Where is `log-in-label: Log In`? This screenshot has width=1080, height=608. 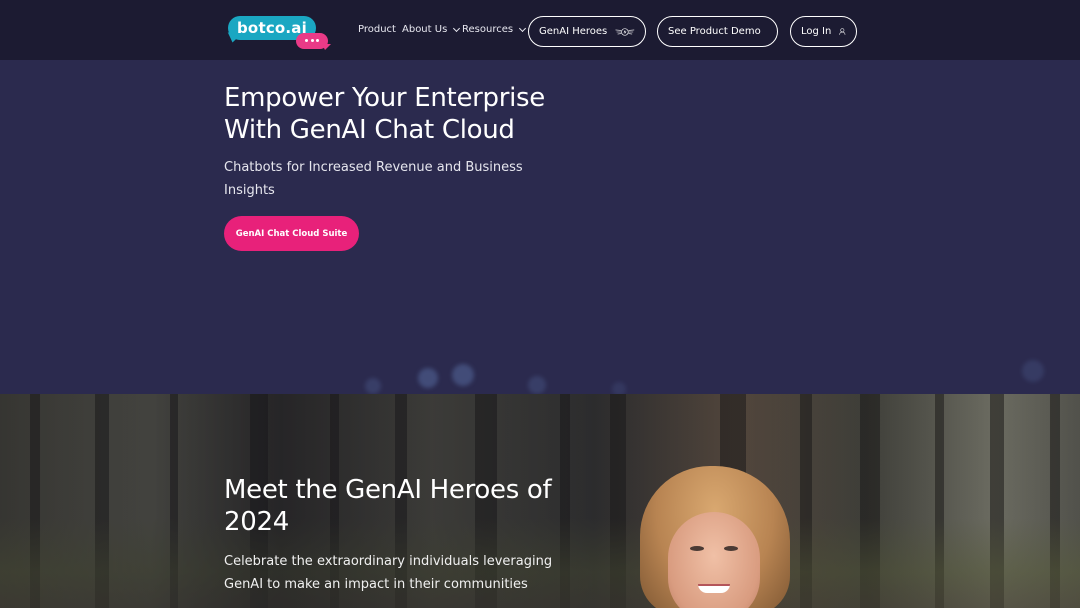 log-in-label: Log In is located at coordinates (816, 31).